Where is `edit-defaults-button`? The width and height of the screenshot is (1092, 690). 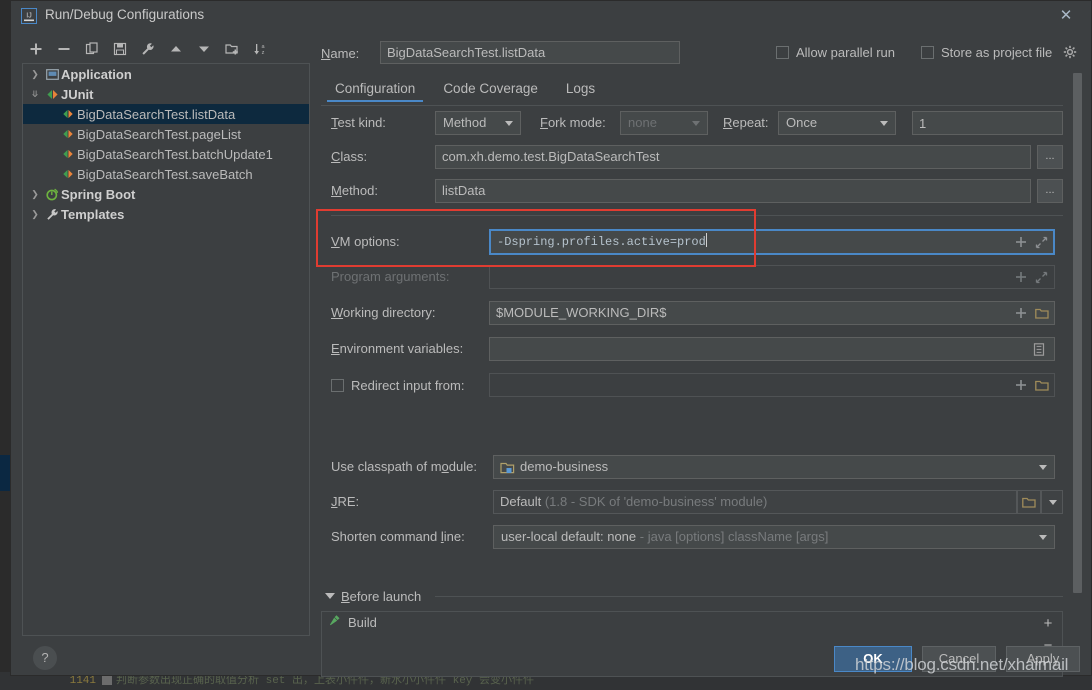
edit-defaults-button is located at coordinates (148, 49).